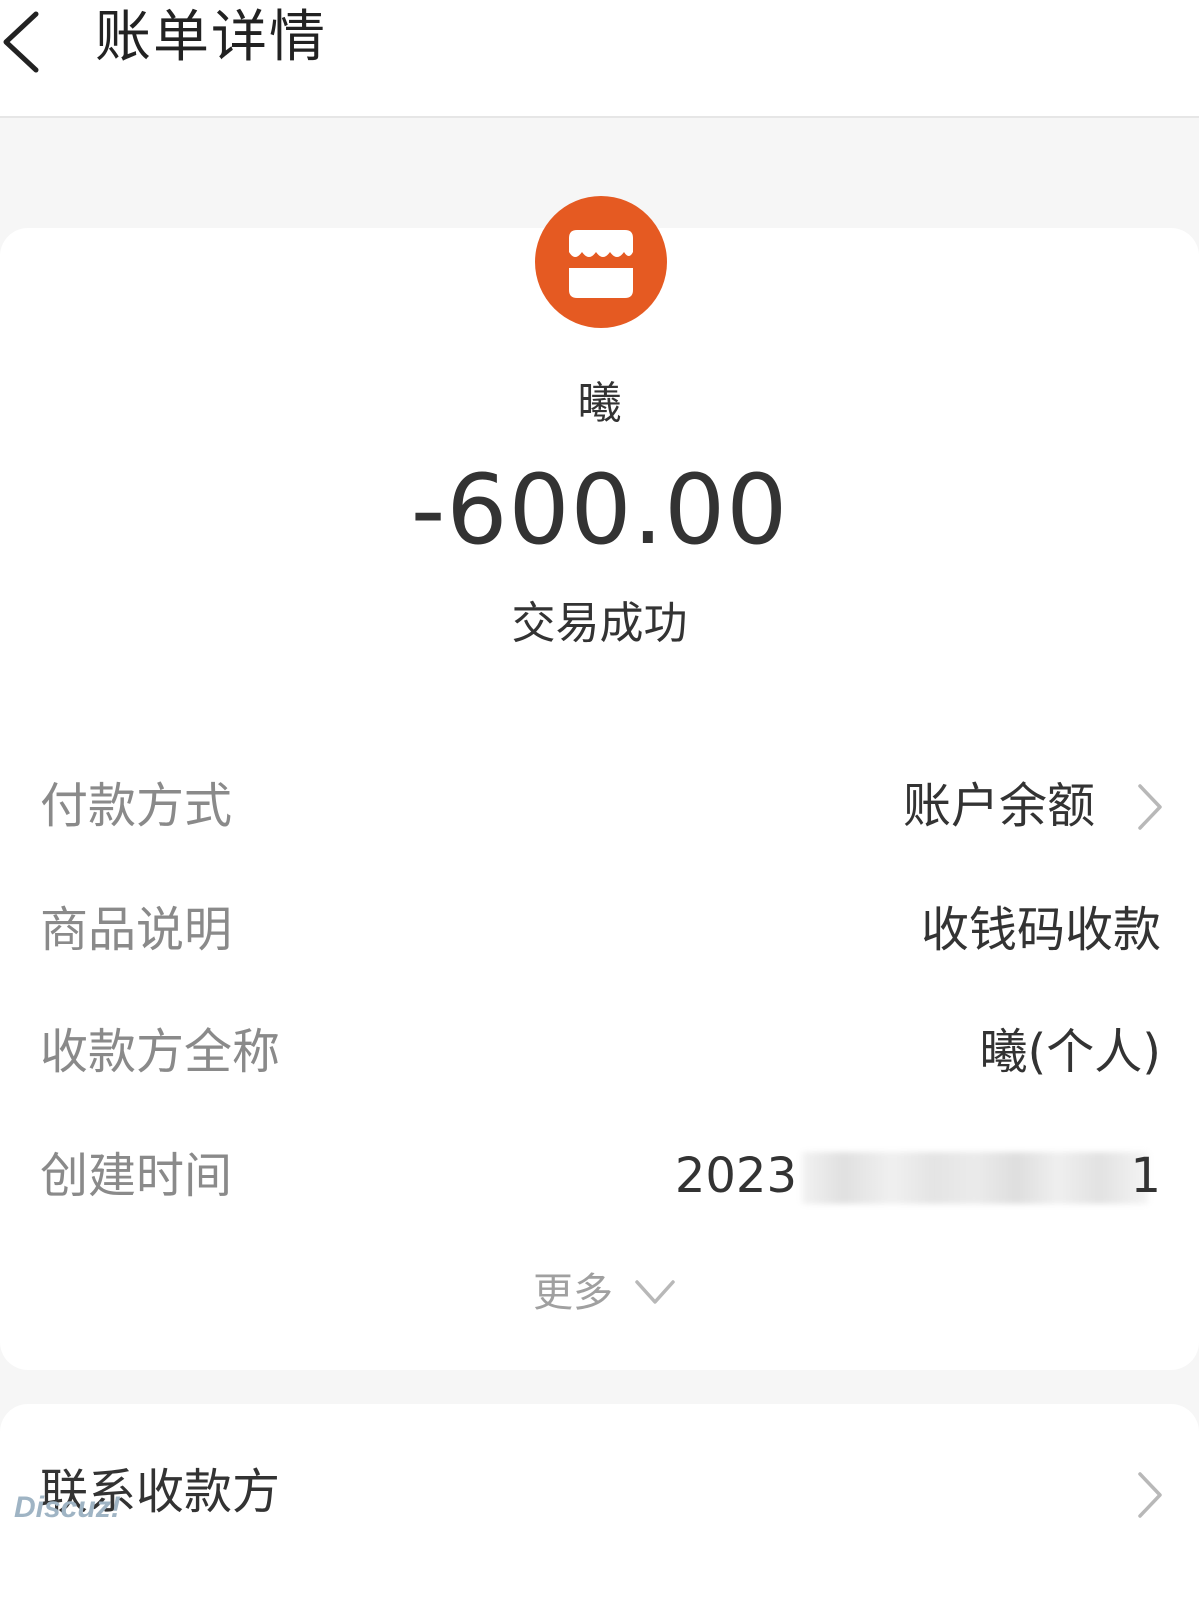 The width and height of the screenshot is (1199, 1604). Describe the element at coordinates (1145, 1176) in the screenshot. I see `created-time-end: 1` at that location.